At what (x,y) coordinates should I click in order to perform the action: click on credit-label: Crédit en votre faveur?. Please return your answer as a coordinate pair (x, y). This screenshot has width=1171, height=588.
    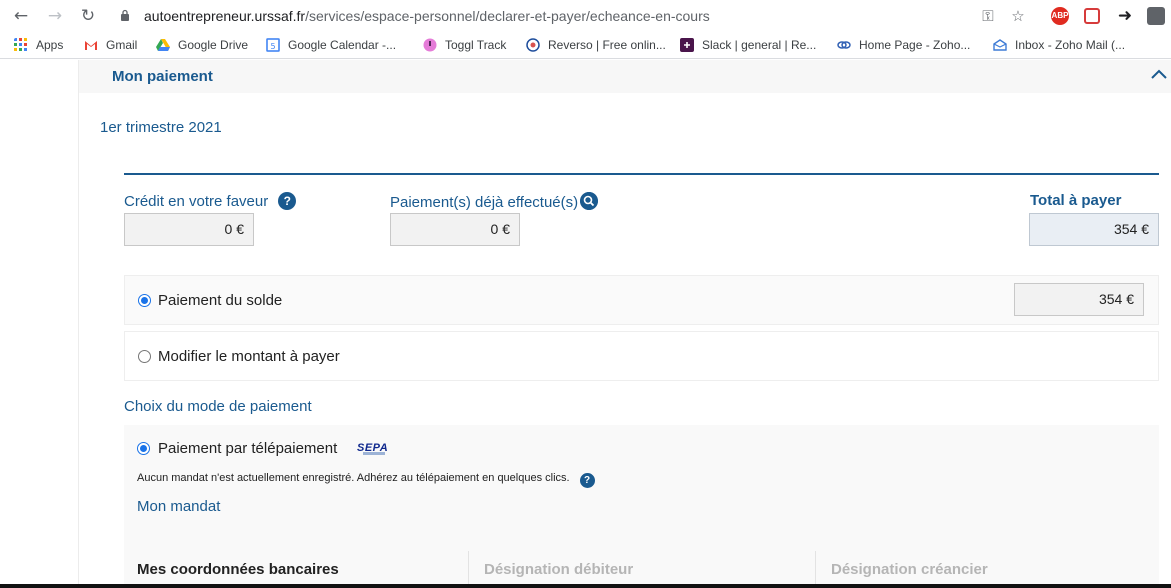
    Looking at the image, I should click on (210, 201).